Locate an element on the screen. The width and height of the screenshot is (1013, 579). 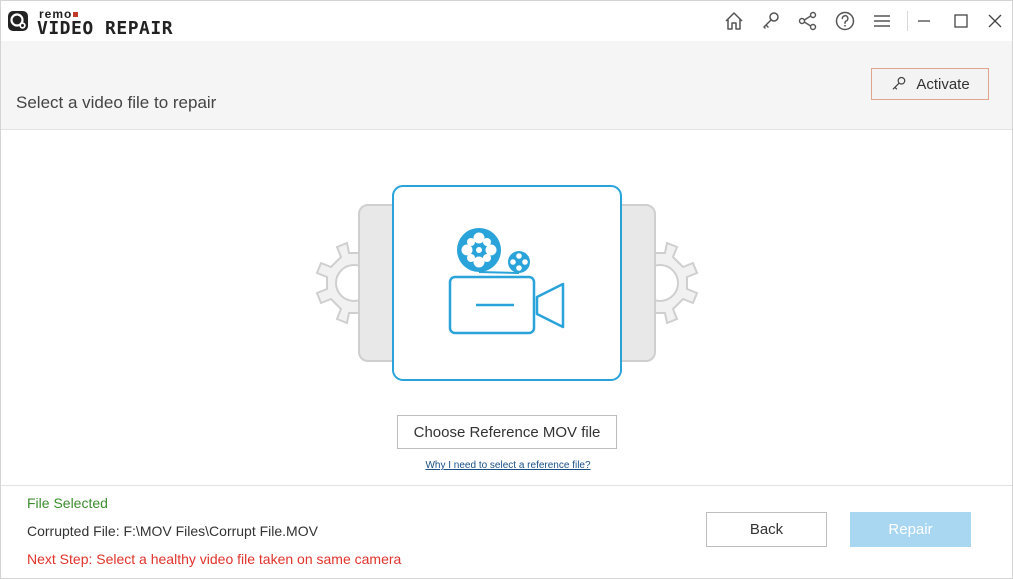
app-logo: remo VIDEO REPAIR is located at coordinates (97, 22).